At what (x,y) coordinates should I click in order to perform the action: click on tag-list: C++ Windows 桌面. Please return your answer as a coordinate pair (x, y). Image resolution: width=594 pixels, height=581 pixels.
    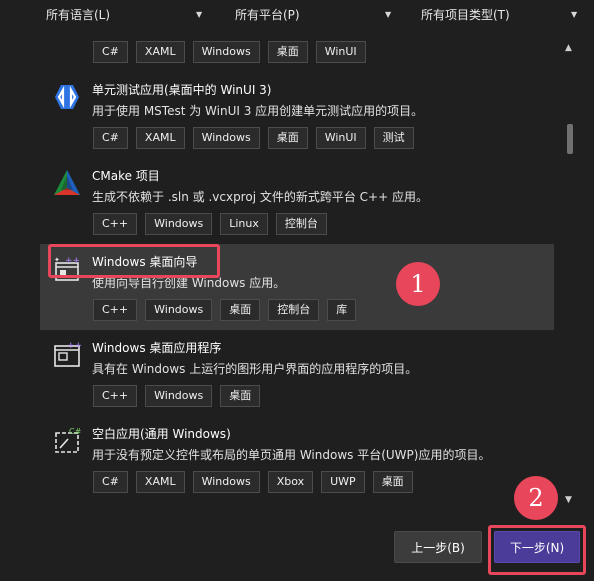
    Looking at the image, I should click on (177, 396).